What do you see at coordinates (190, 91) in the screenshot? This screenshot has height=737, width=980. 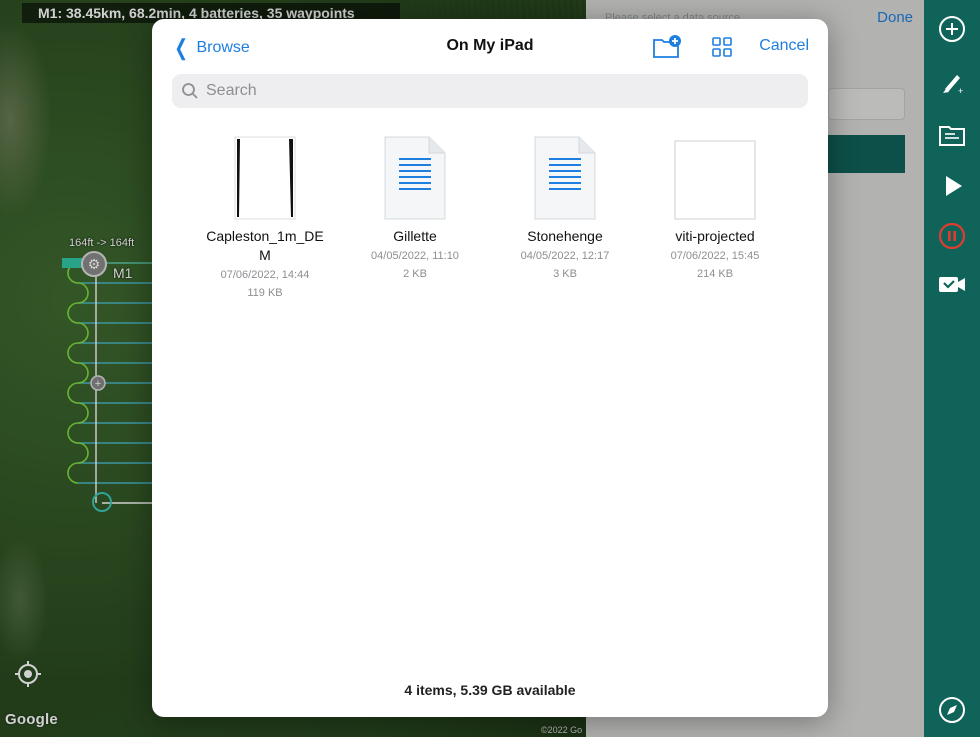 I see `search-icon` at bounding box center [190, 91].